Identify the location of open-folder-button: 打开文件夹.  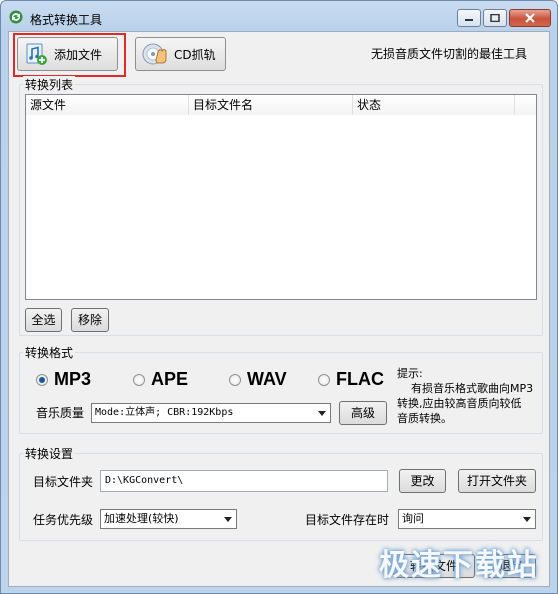
(497, 481).